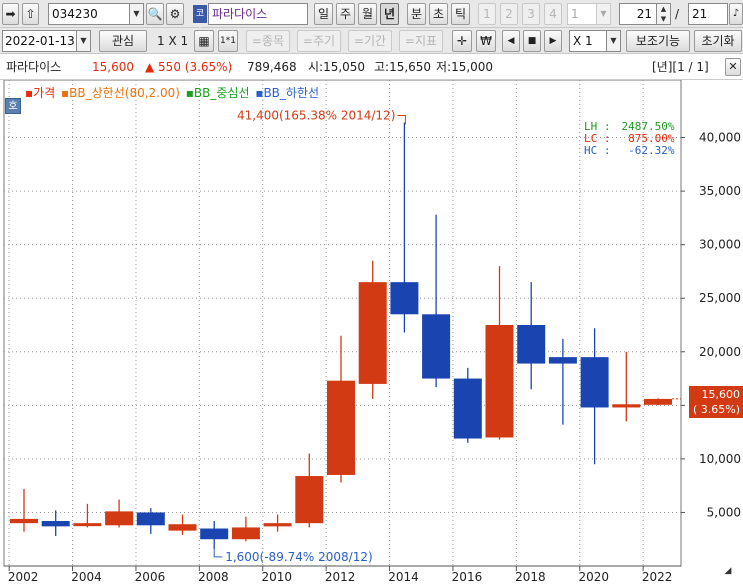 Image resolution: width=743 pixels, height=586 pixels. What do you see at coordinates (213, 577) in the screenshot?
I see `x-tick-label: 2008` at bounding box center [213, 577].